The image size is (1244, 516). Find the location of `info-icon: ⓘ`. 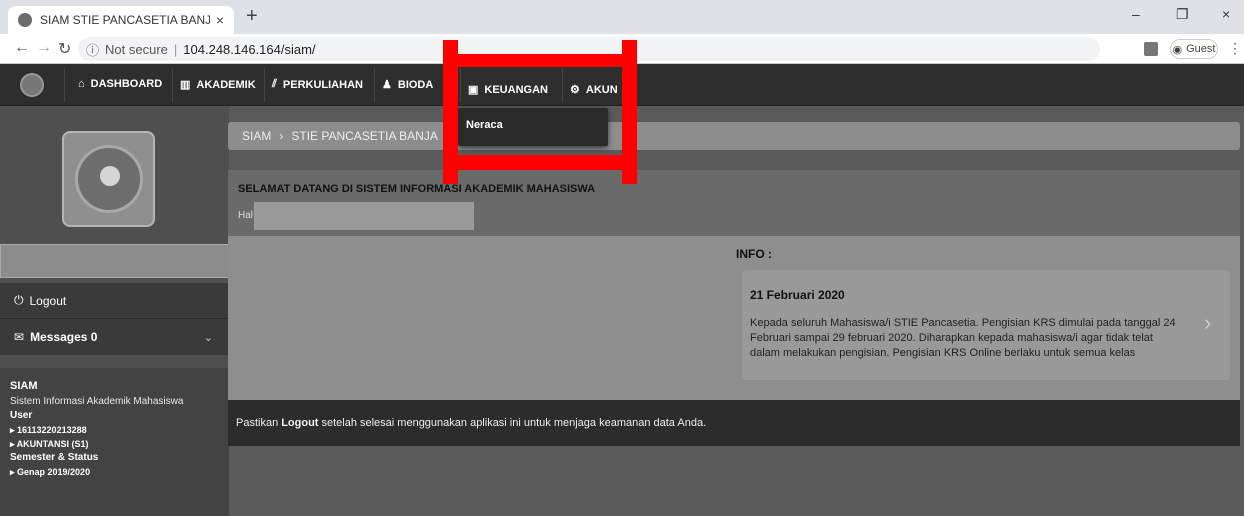

info-icon: ⓘ is located at coordinates (92, 49).